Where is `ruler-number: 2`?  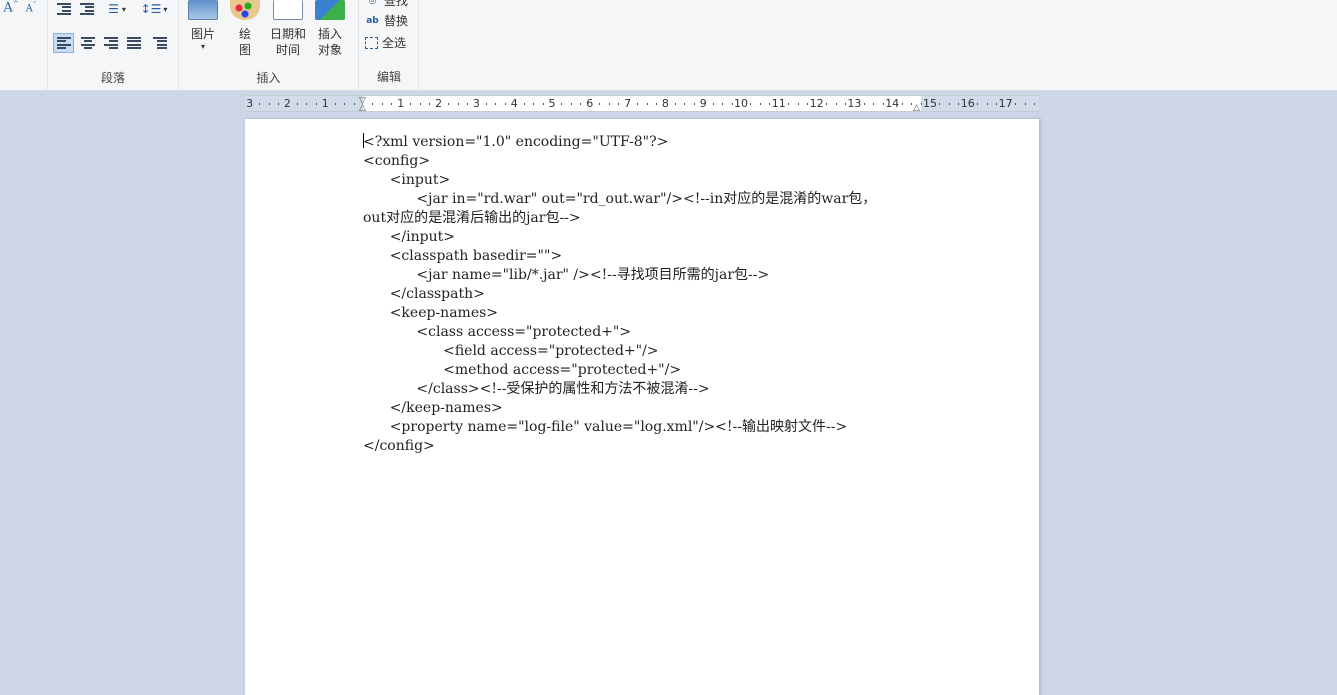 ruler-number: 2 is located at coordinates (287, 103).